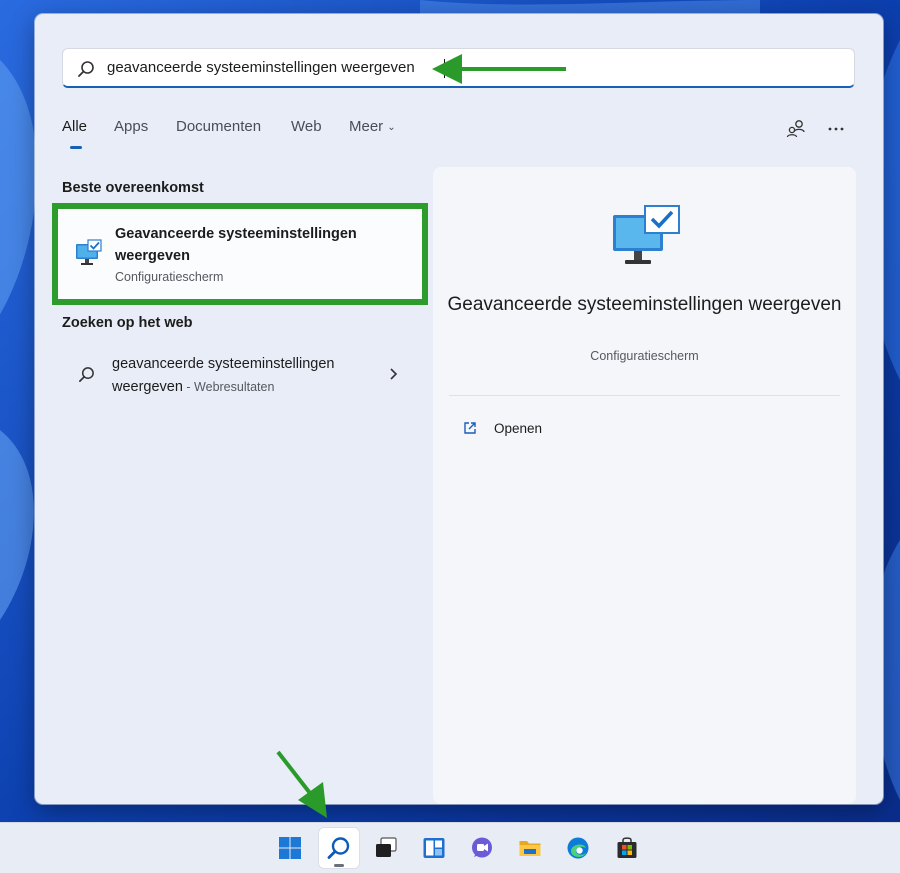 The height and width of the screenshot is (873, 900). What do you see at coordinates (147, 387) in the screenshot?
I see `web-result-query-end: weergeven` at bounding box center [147, 387].